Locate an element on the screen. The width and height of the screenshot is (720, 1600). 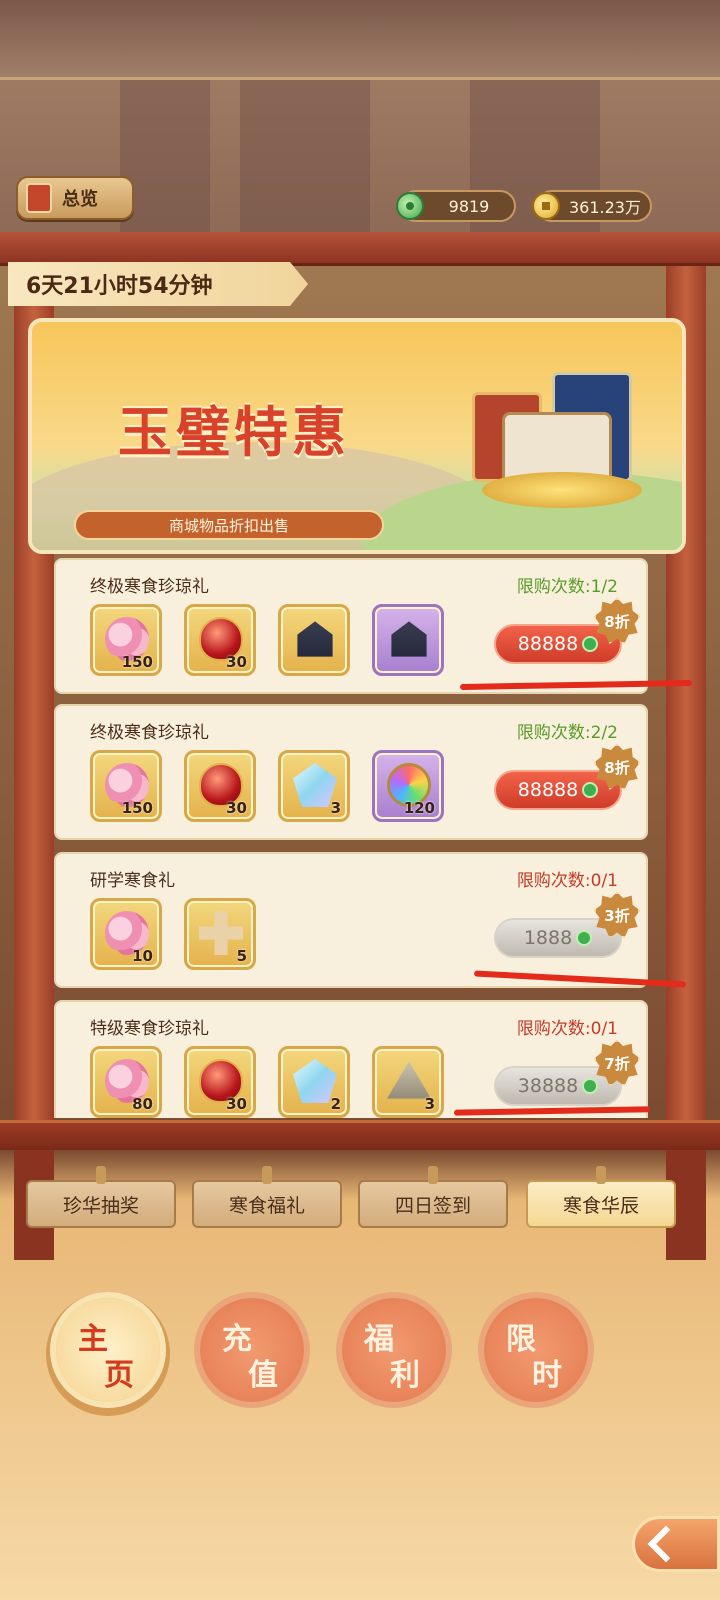
nav-welfare-button: 福利 is located at coordinates (394, 1350).